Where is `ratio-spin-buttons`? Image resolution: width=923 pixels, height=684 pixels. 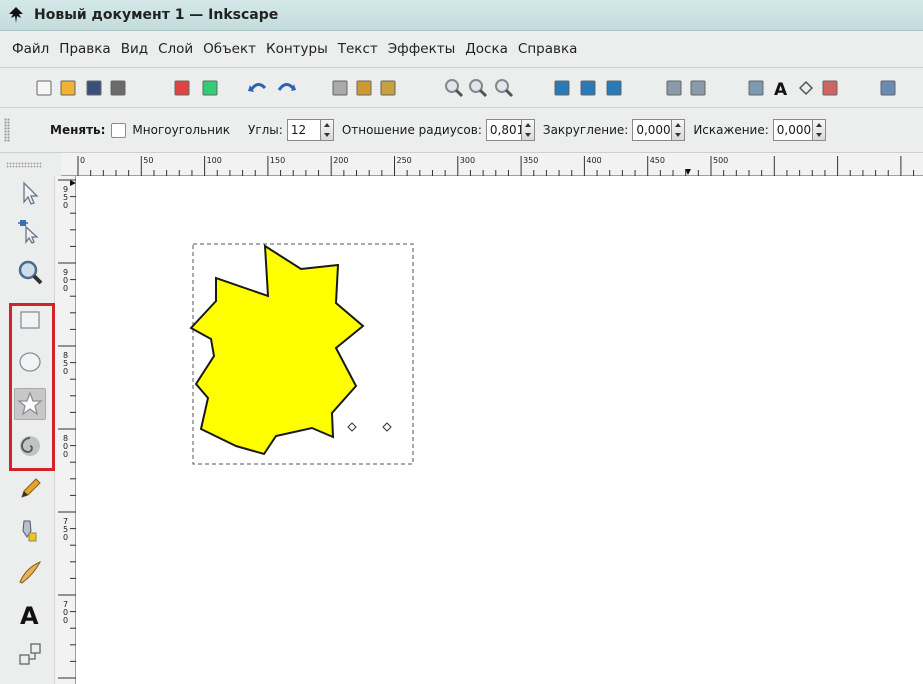
ratio-spin-buttons is located at coordinates (528, 130).